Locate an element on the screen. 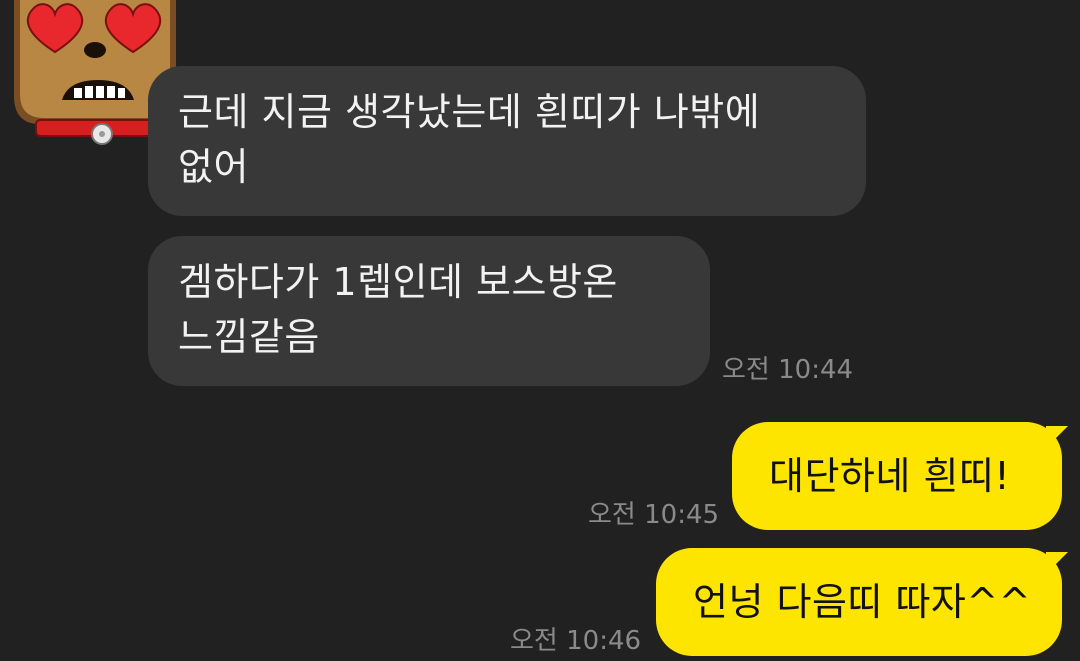 The image size is (1080, 661). message-timestamp: 오전 10:45 is located at coordinates (654, 515).